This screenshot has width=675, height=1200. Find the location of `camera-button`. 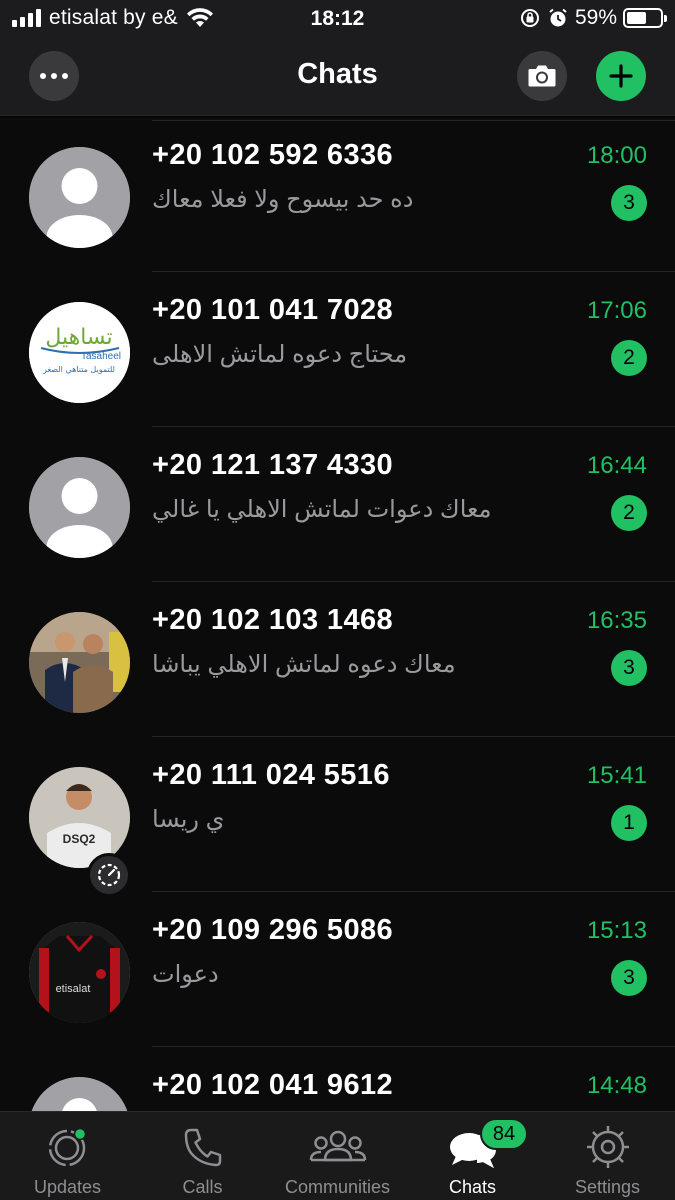

camera-button is located at coordinates (542, 76).